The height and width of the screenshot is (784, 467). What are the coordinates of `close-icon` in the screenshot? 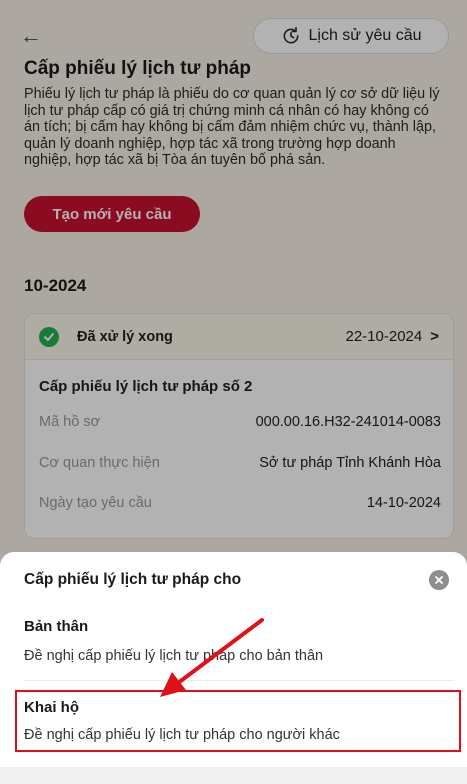 It's located at (439, 580).